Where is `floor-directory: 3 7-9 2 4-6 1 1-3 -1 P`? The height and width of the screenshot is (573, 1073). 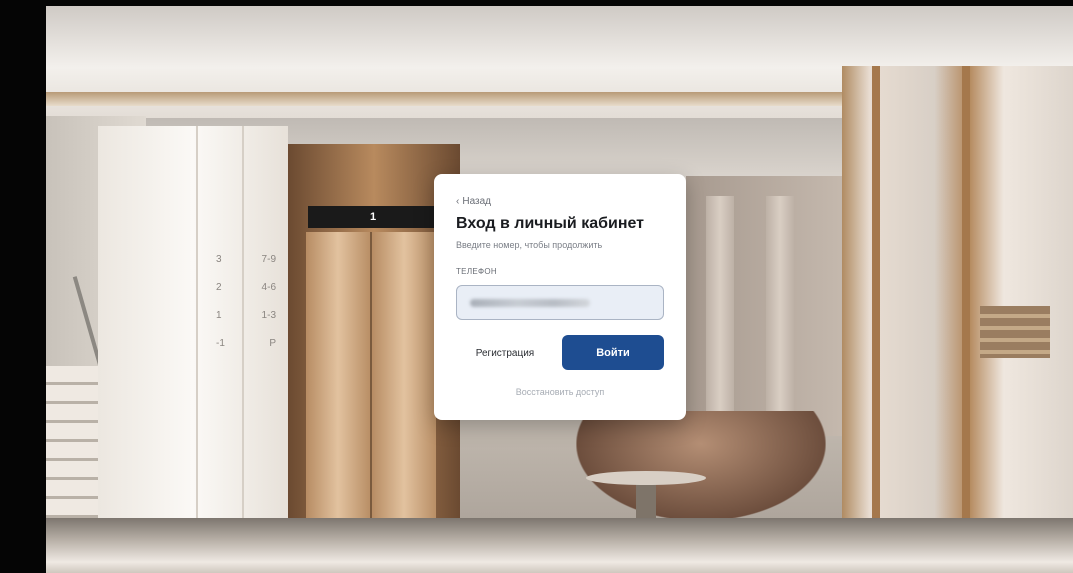
floor-directory: 3 7-9 2 4-6 1 1-3 -1 P is located at coordinates (246, 302).